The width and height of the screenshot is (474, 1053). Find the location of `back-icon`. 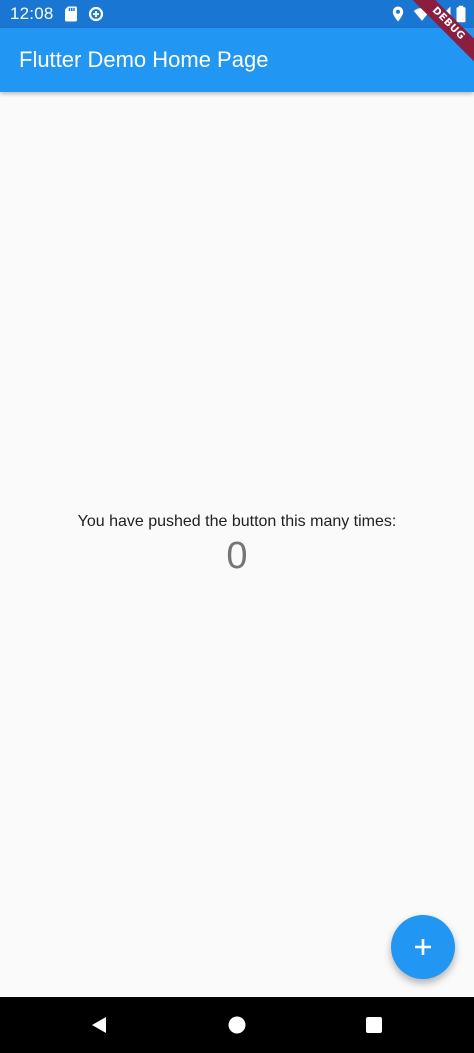

back-icon is located at coordinates (99, 1025).